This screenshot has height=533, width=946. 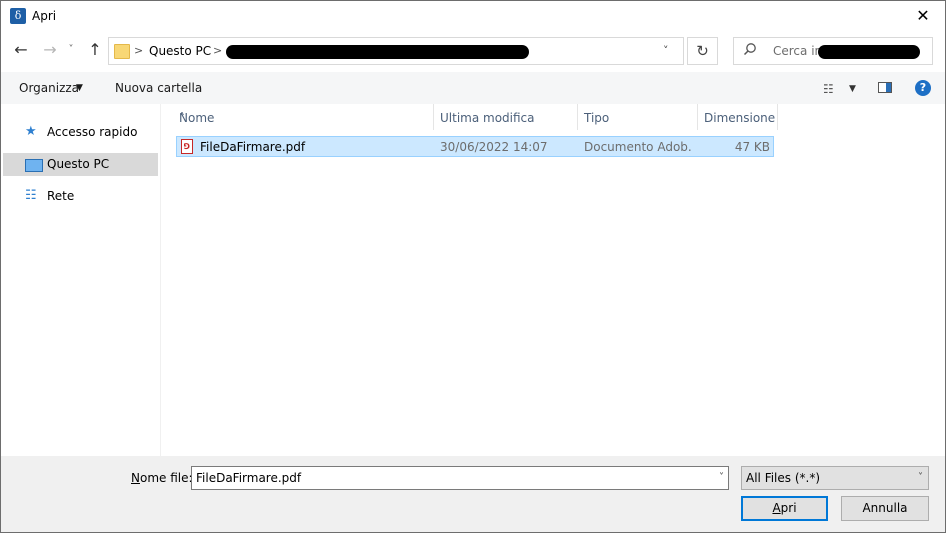 I want to click on arrow-left-icon: ←, so click(x=21, y=49).